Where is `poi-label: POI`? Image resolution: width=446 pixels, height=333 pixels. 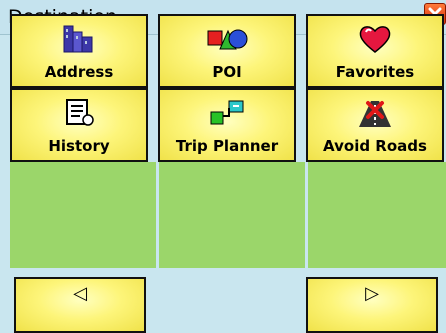
poi-label: POI is located at coordinates (227, 72).